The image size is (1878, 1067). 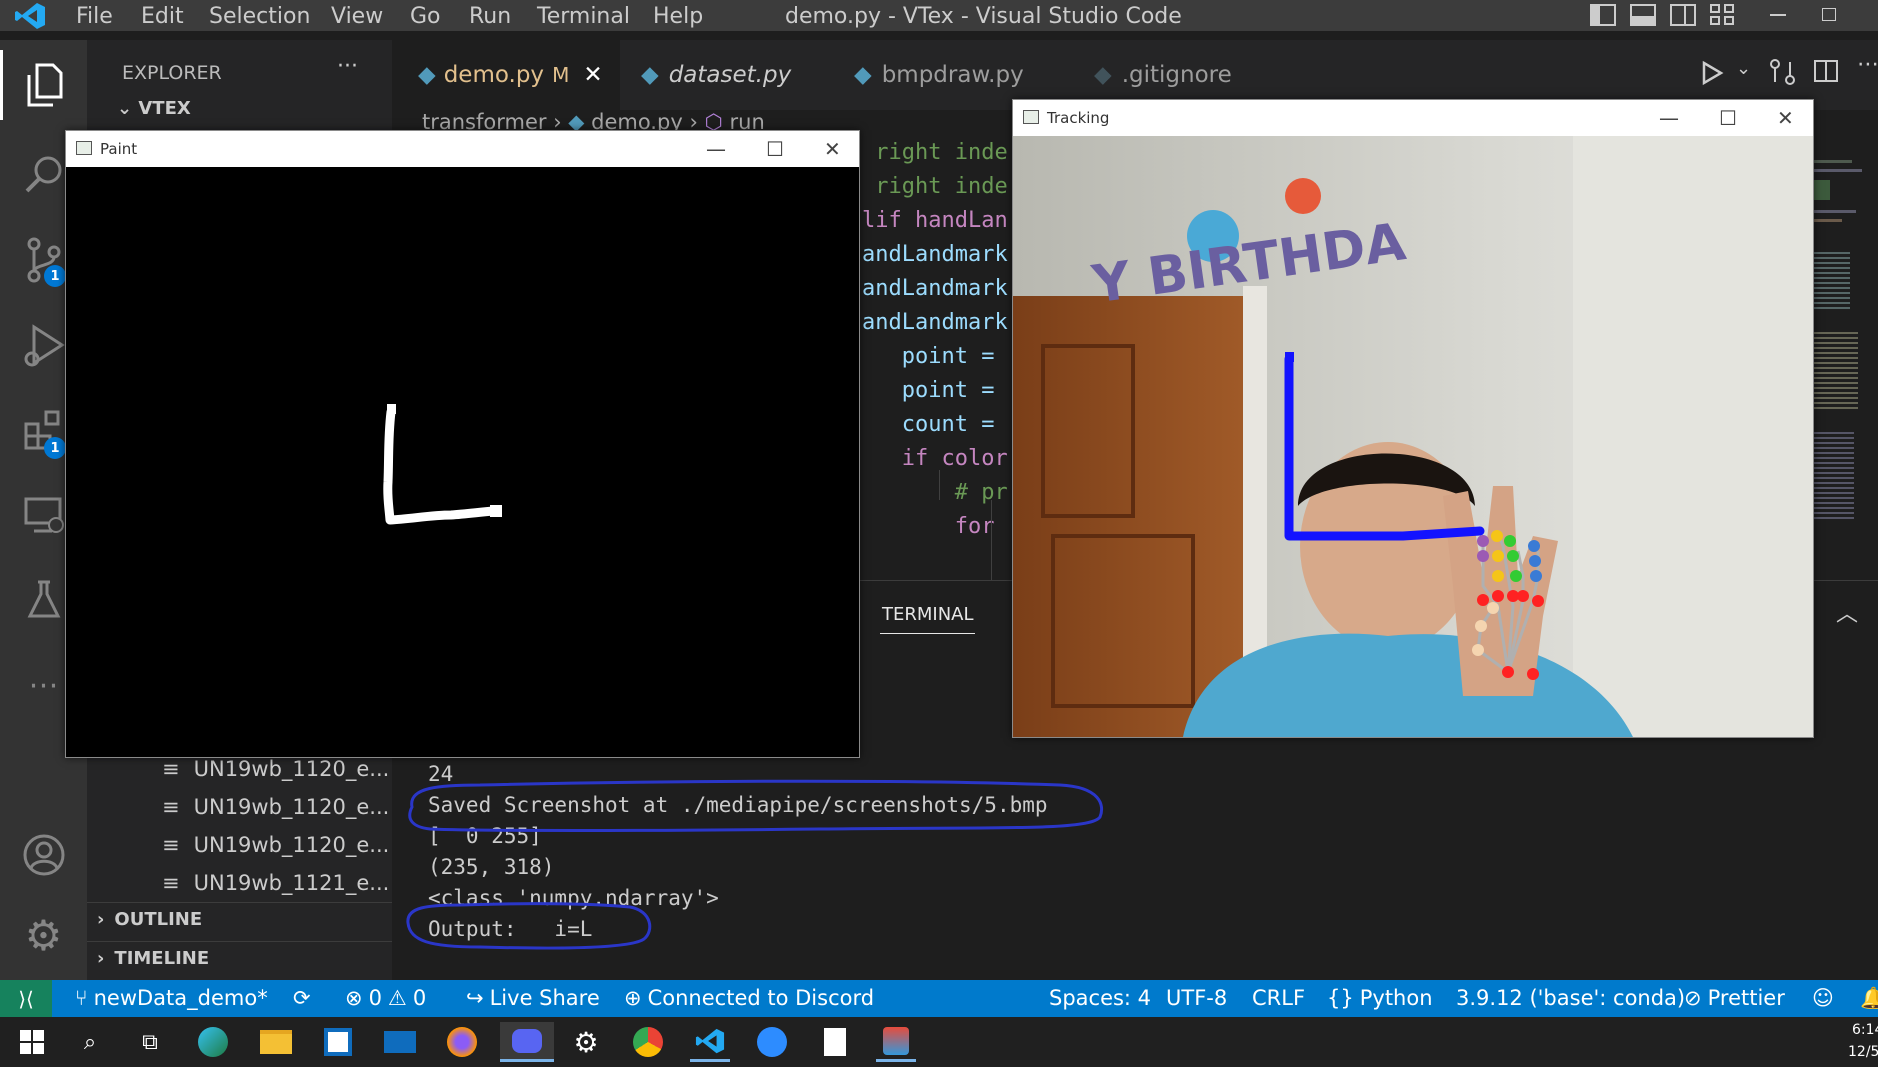 What do you see at coordinates (1867, 64) in the screenshot?
I see `editor-more-icon: ⋯` at bounding box center [1867, 64].